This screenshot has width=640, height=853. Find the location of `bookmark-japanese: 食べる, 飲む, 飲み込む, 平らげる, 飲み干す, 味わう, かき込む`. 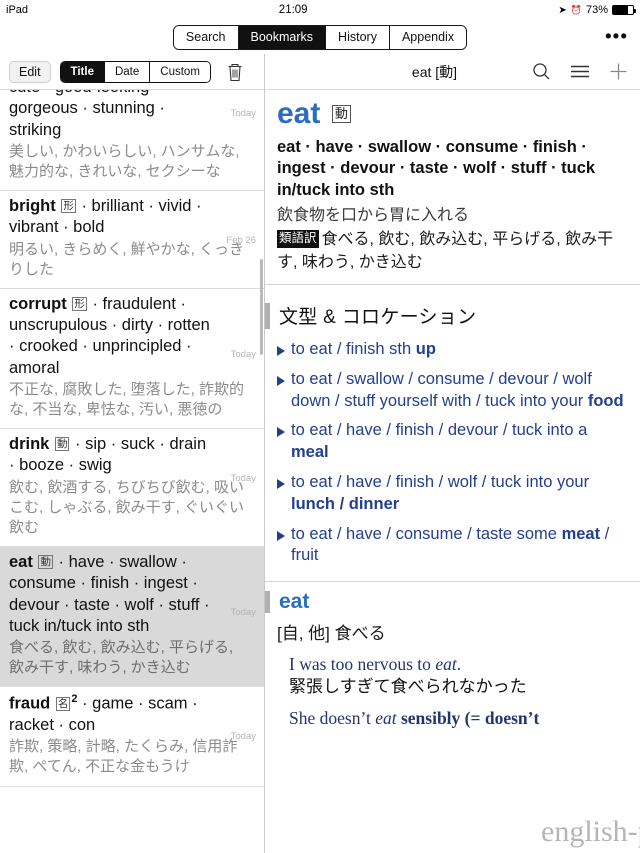

bookmark-japanese: 食べる, 飲む, 飲み込む, 平らげる, 飲み干す, 味わう, かき込む is located at coordinates (121, 658).